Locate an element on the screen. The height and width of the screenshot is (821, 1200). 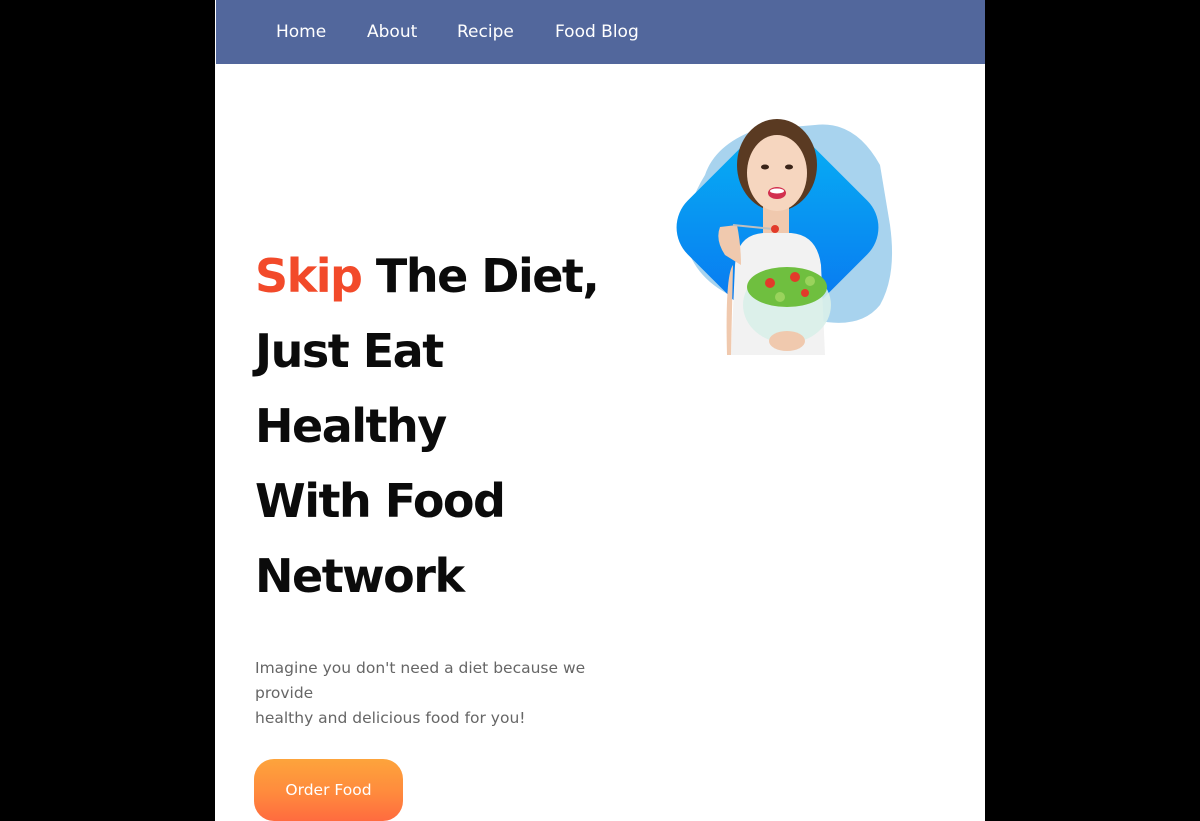
woman-eating-salad-image is located at coordinates (784, 237).